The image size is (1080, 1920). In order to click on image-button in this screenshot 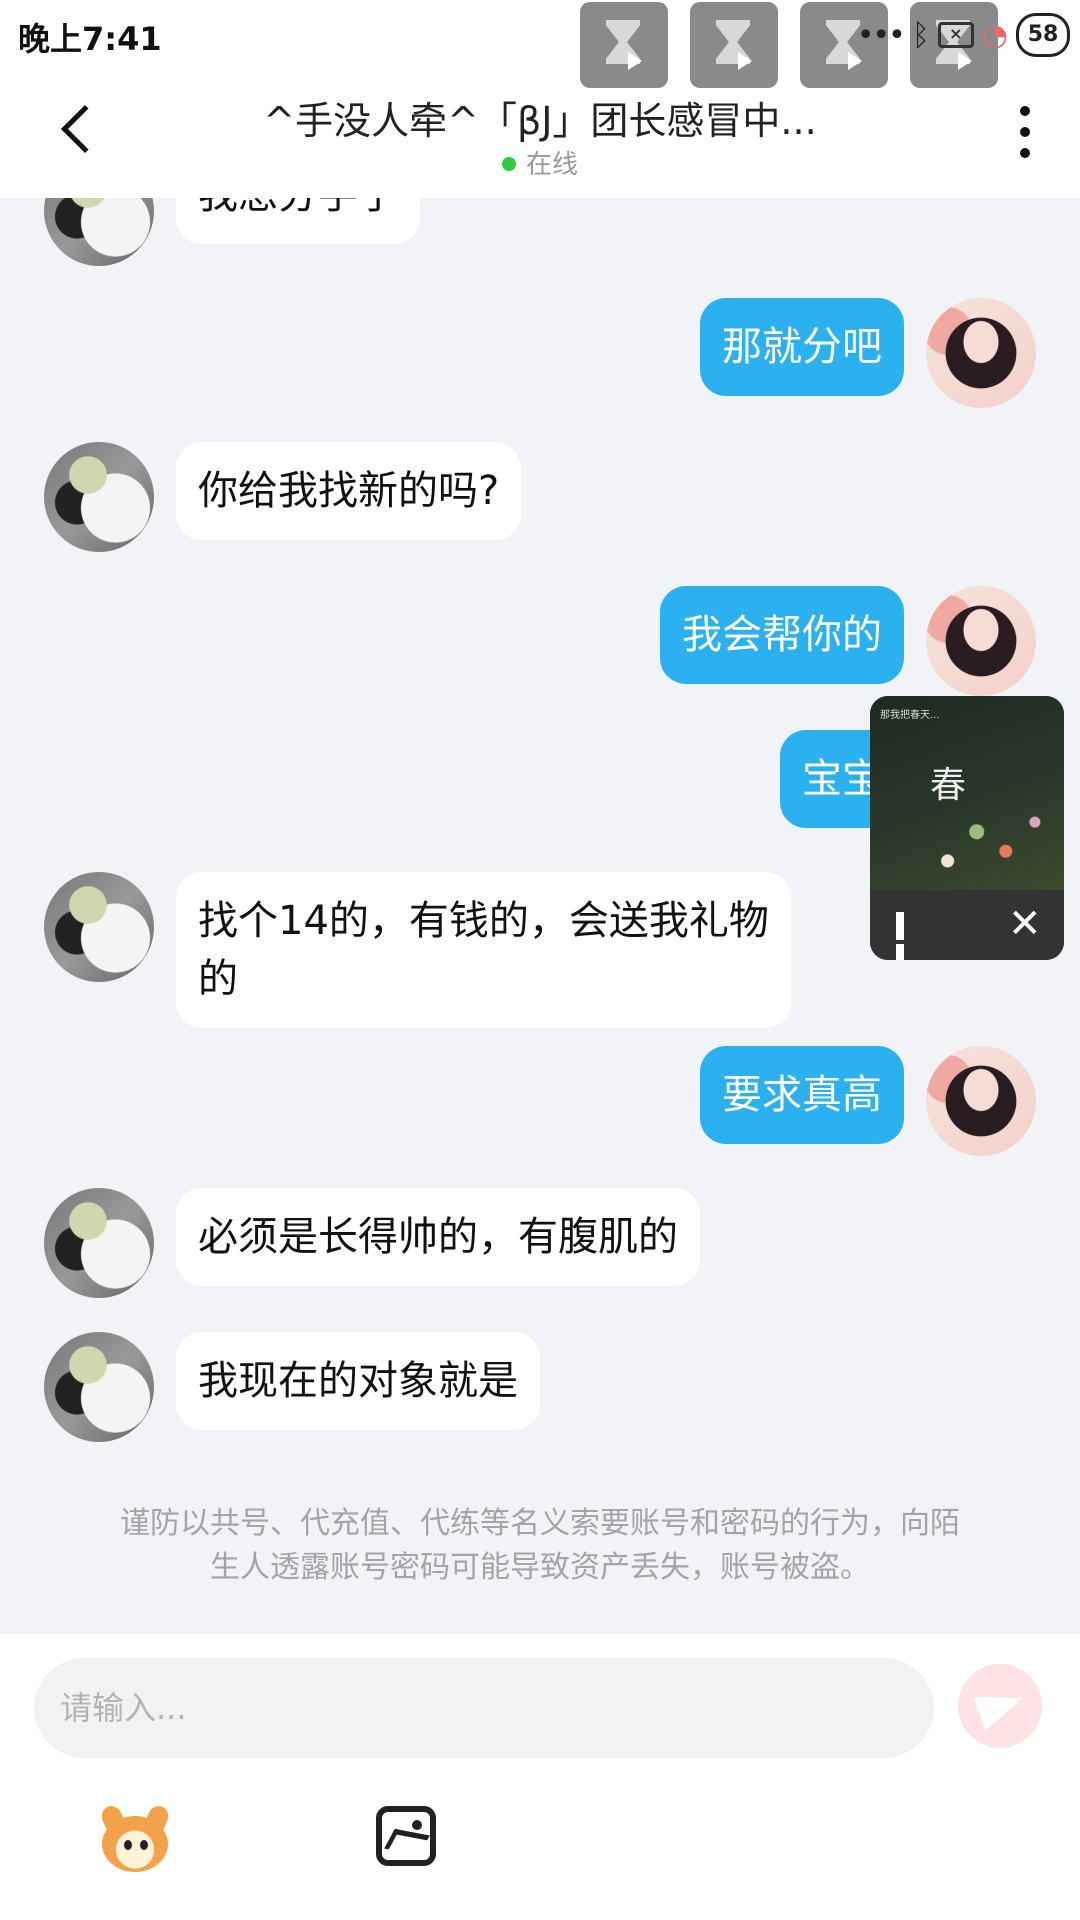, I will do `click(406, 1836)`.